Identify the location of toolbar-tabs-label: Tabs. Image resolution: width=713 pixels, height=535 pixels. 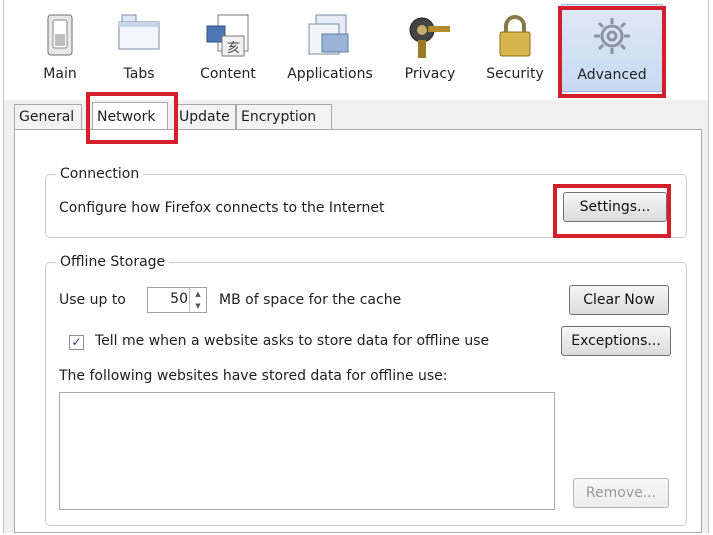
(139, 74).